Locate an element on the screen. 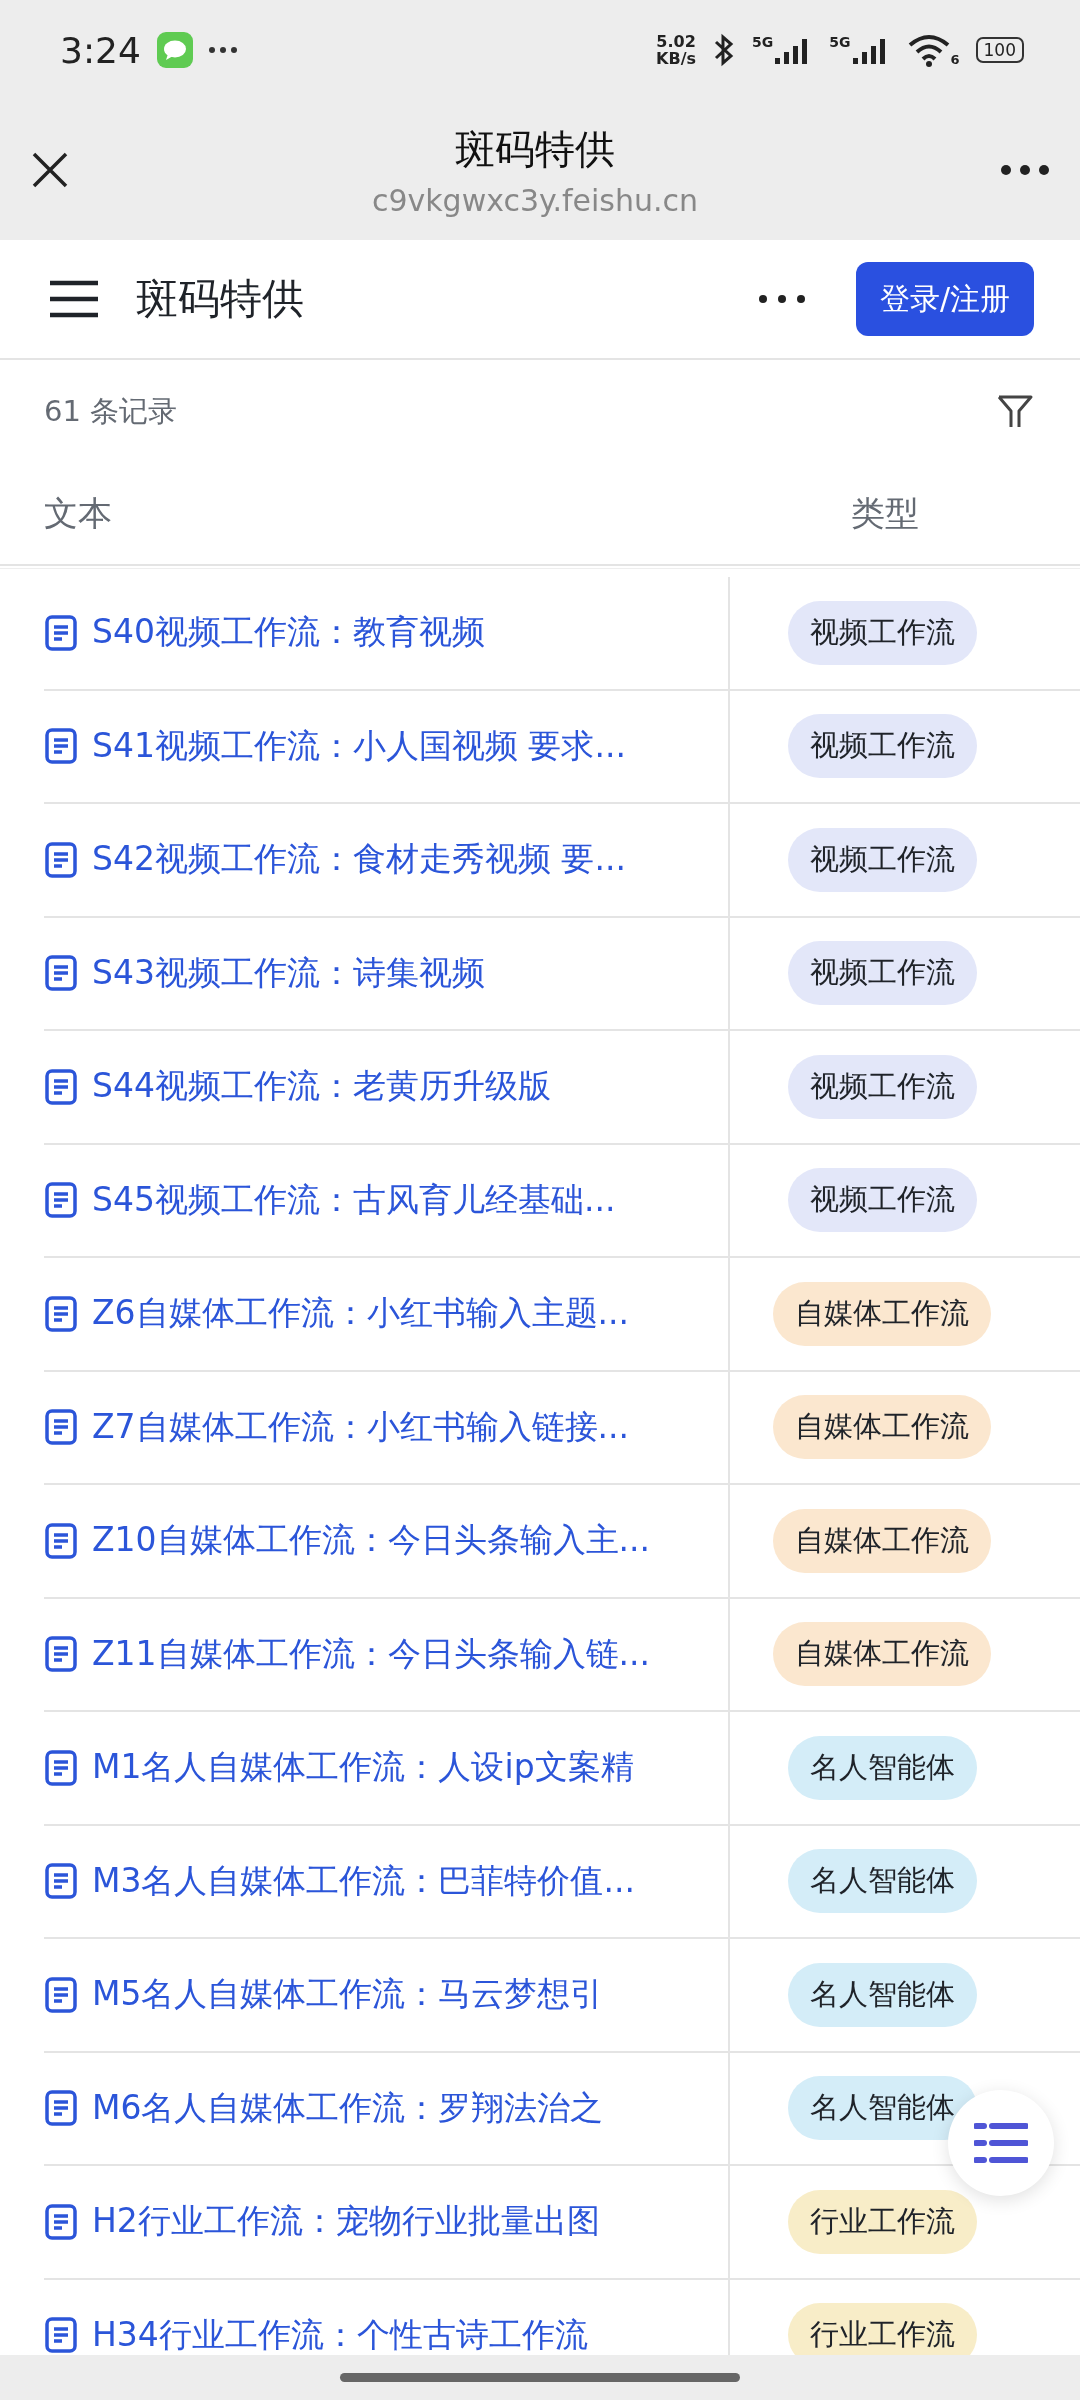 This screenshot has width=1080, height=2400. message-app-icon is located at coordinates (174, 50).